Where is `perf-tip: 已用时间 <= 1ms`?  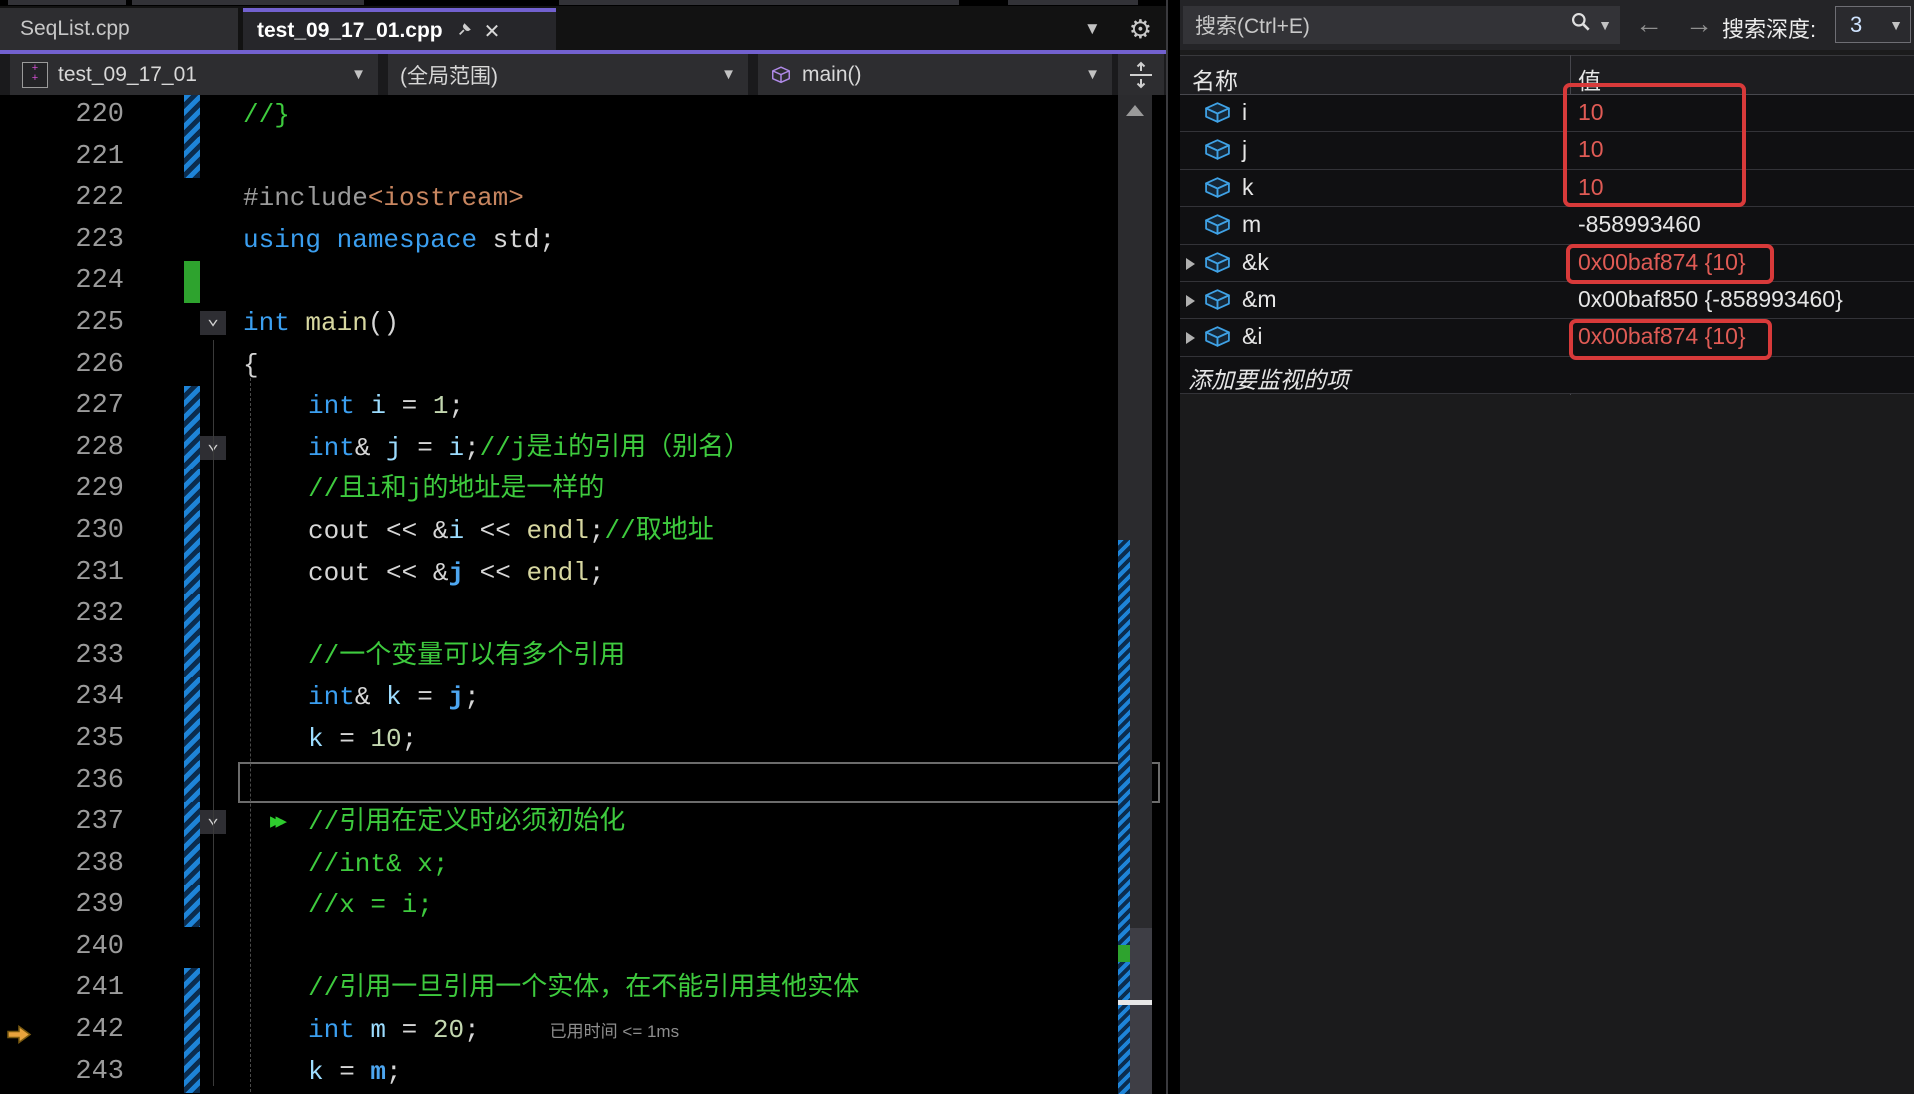 perf-tip: 已用时间 <= 1ms is located at coordinates (614, 1031).